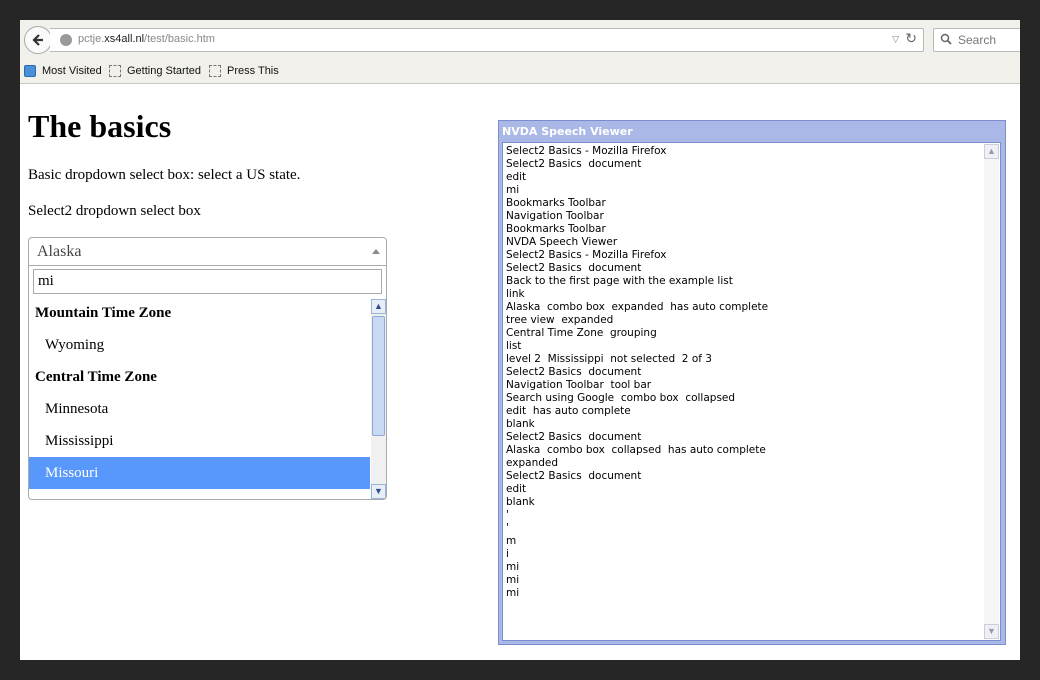 Image resolution: width=1040 pixels, height=680 pixels. What do you see at coordinates (991, 391) in the screenshot?
I see `speech-log-scrollbar: ▲ ▼` at bounding box center [991, 391].